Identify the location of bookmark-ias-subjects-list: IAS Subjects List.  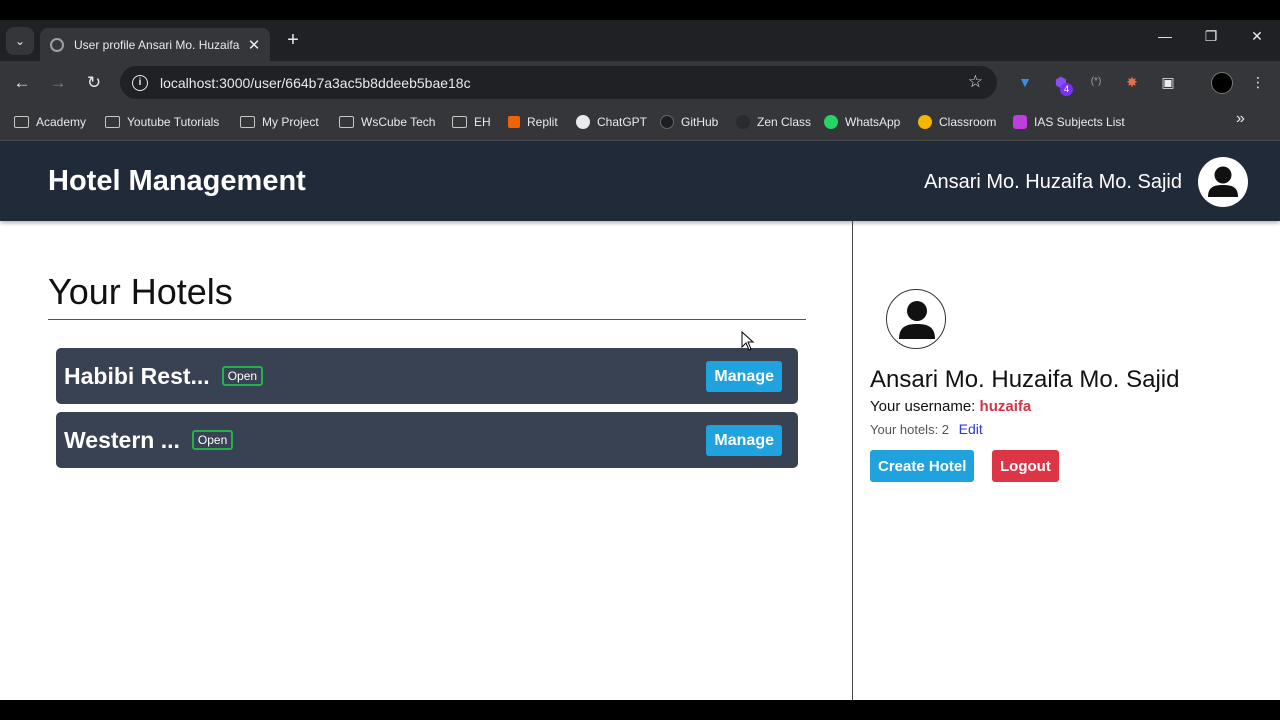
(1069, 122).